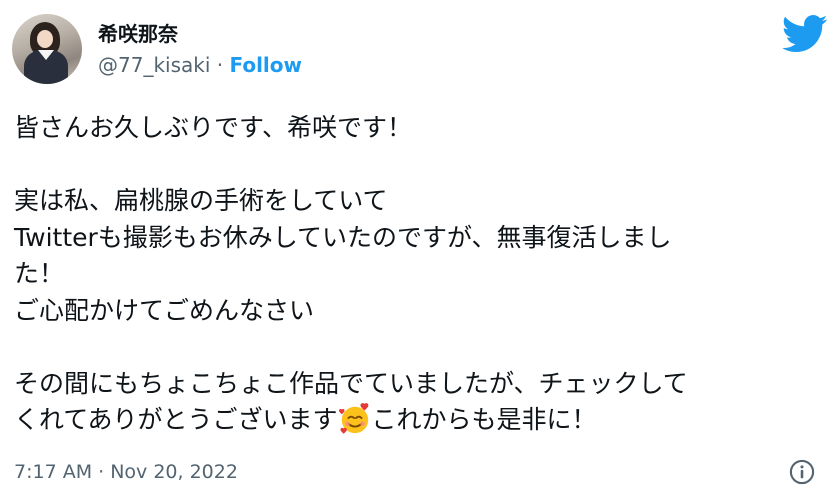  I want to click on tweet-line: 実は私、扁桃腺の手術をしていて, so click(201, 200).